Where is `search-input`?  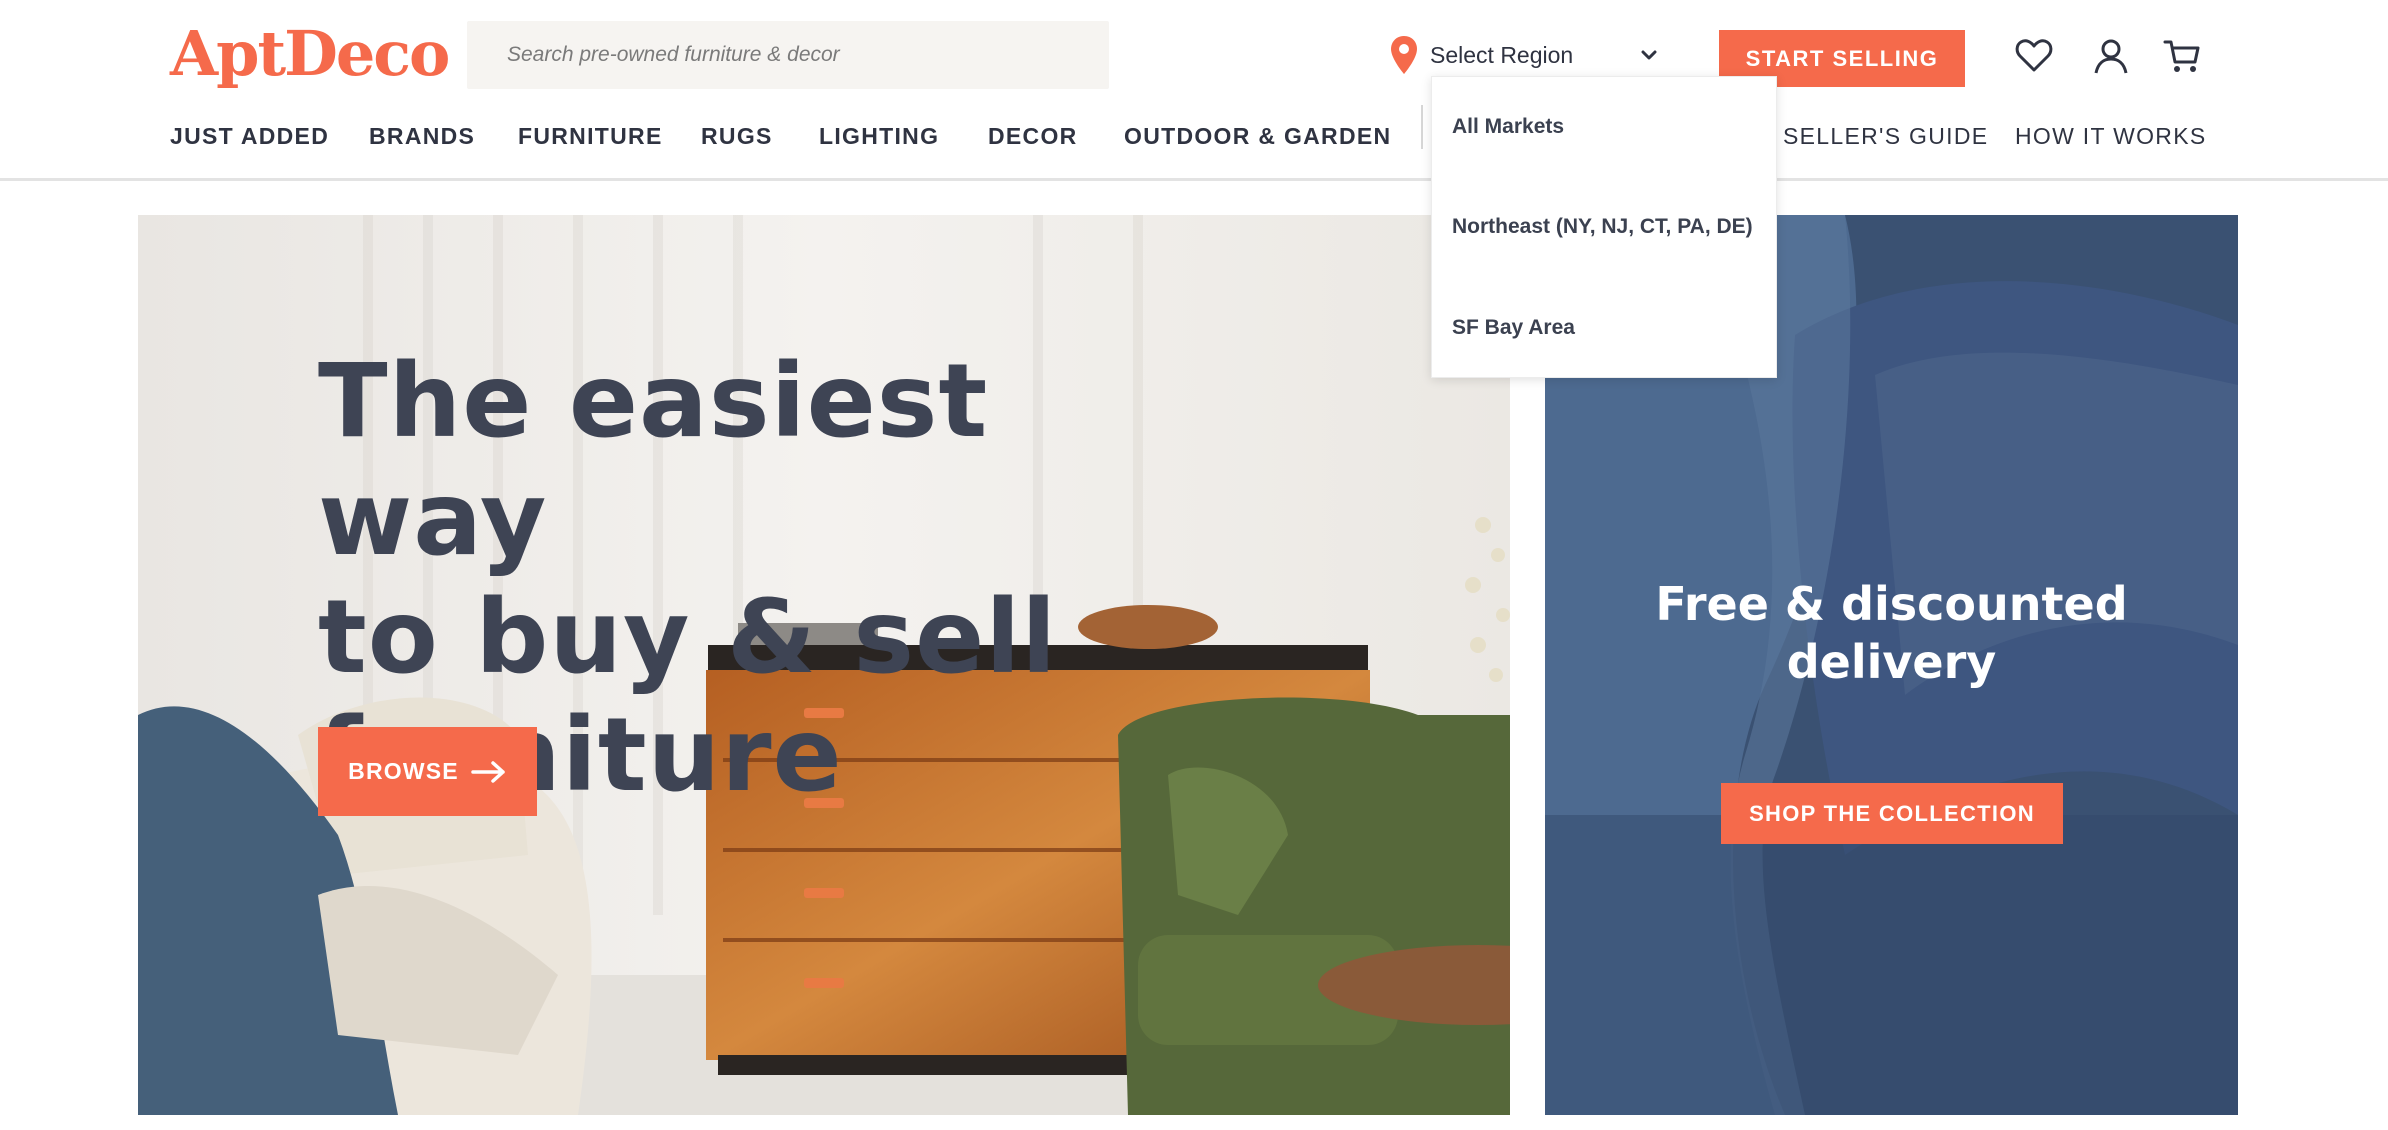
search-input is located at coordinates (808, 55).